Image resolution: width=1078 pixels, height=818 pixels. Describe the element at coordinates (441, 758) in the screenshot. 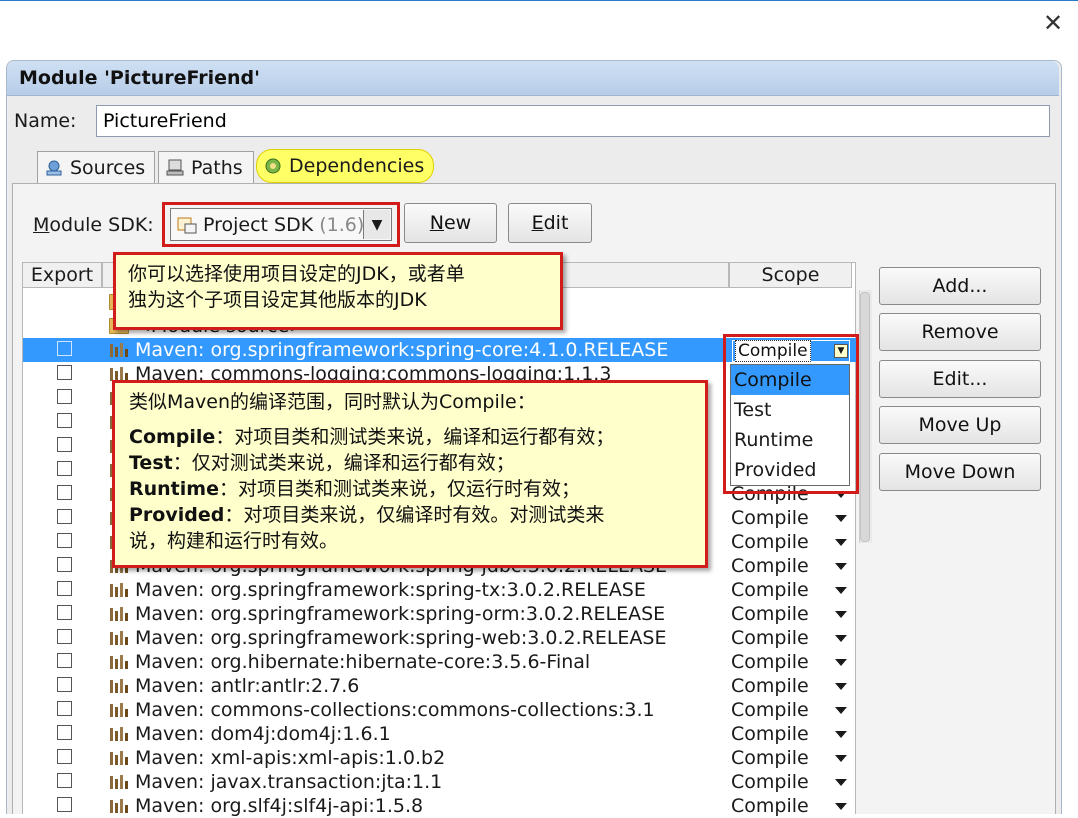

I see `table-row: Maven: xml-apis:xml-apis:1.0.b2 Compile` at that location.